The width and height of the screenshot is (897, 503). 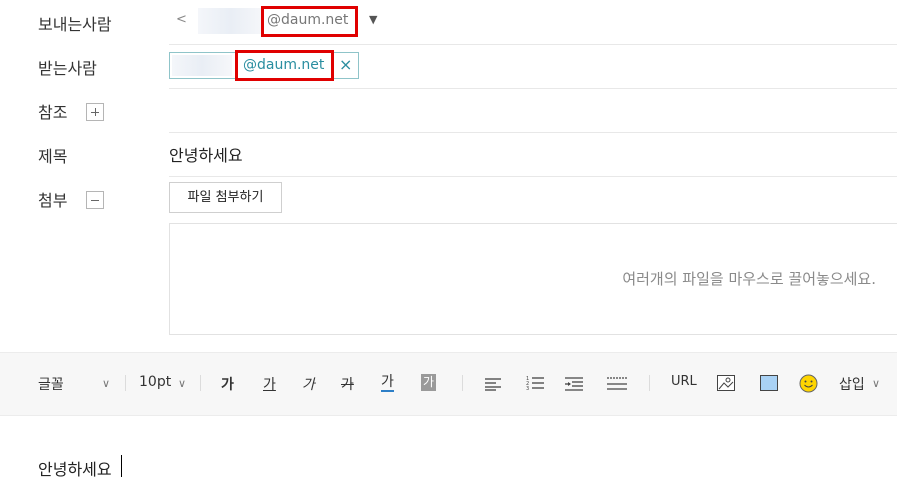 What do you see at coordinates (269, 384) in the screenshot?
I see `underline-button: 가` at bounding box center [269, 384].